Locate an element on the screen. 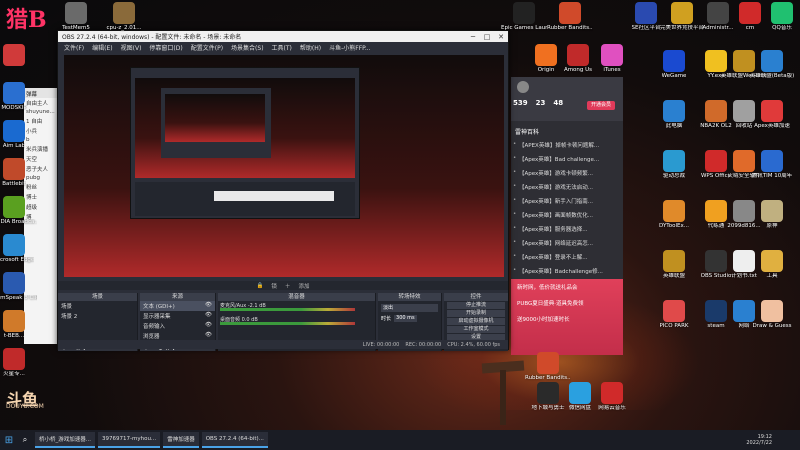 The height and width of the screenshot is (450, 800). vip-button: 开通会员 is located at coordinates (601, 105).